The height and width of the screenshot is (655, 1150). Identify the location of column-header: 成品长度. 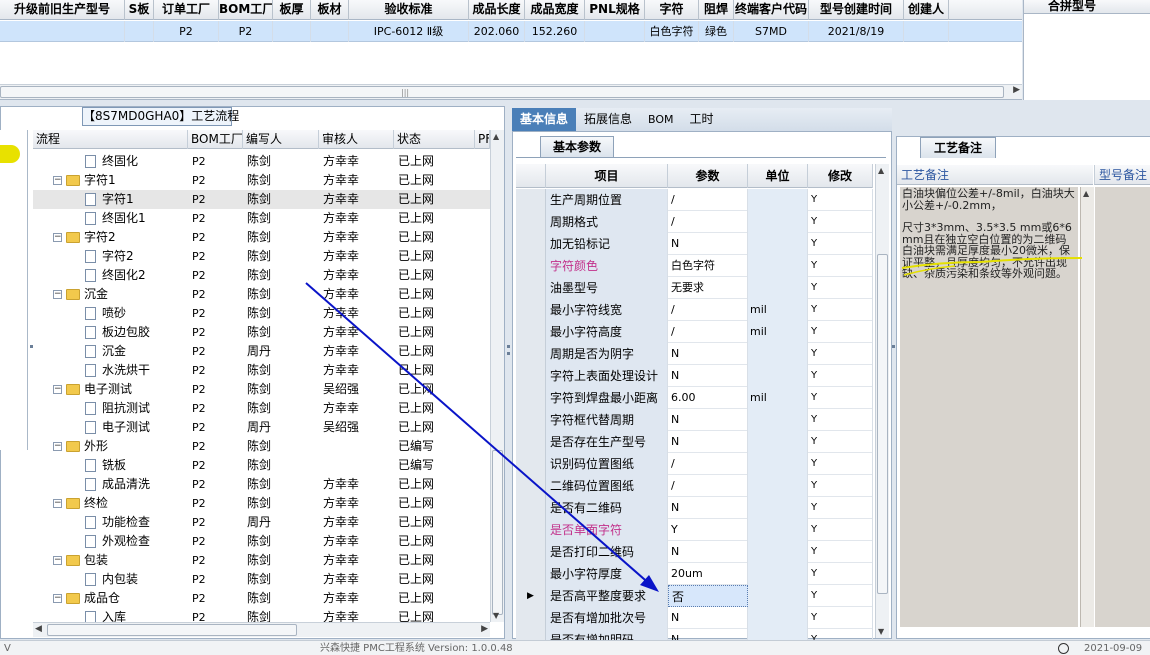
(497, 10).